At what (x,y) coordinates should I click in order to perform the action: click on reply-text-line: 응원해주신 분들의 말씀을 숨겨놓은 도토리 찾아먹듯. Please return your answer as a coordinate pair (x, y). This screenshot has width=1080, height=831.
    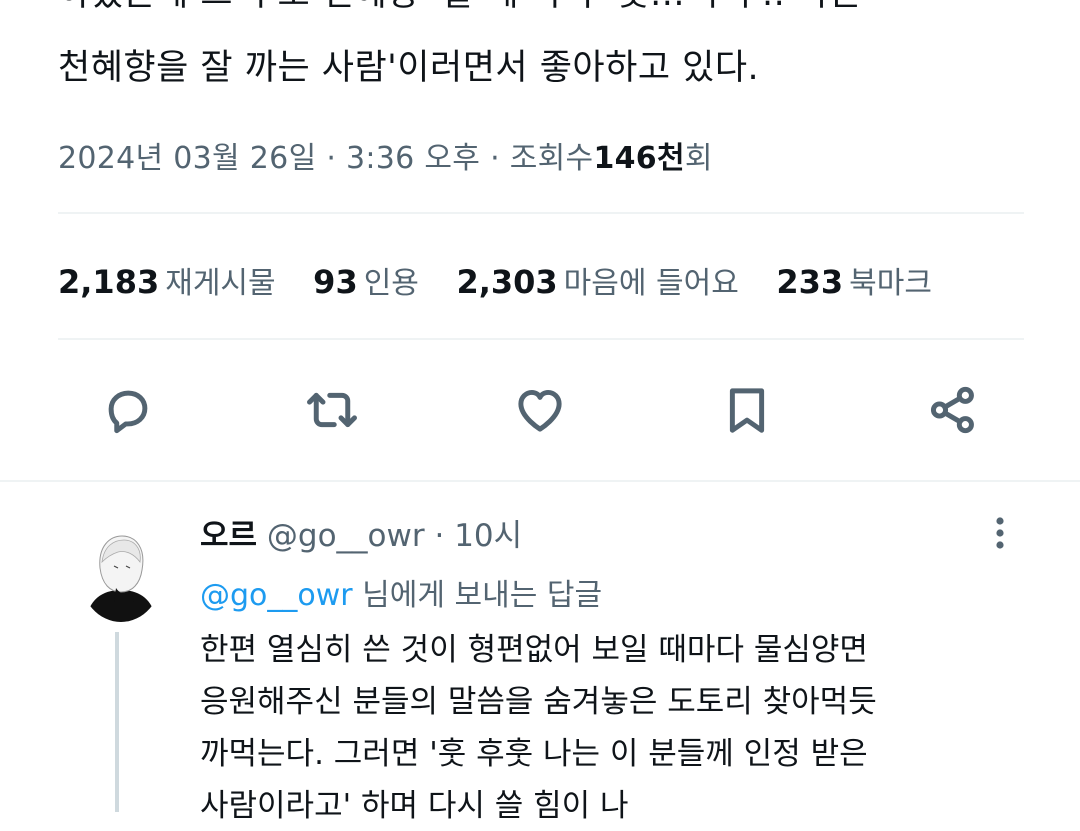
    Looking at the image, I should click on (538, 702).